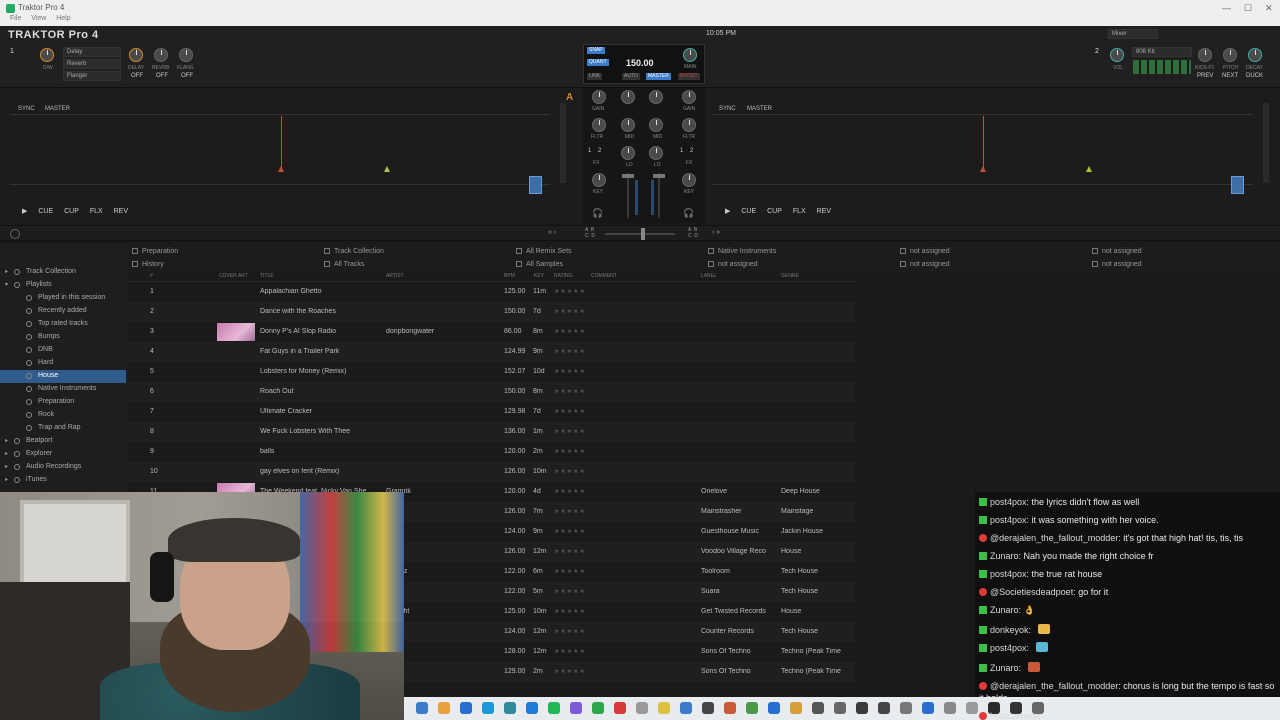 This screenshot has height=720, width=1280. What do you see at coordinates (688, 213) in the screenshot?
I see `deck-b-cue-headphone-icon: 🎧` at bounding box center [688, 213].